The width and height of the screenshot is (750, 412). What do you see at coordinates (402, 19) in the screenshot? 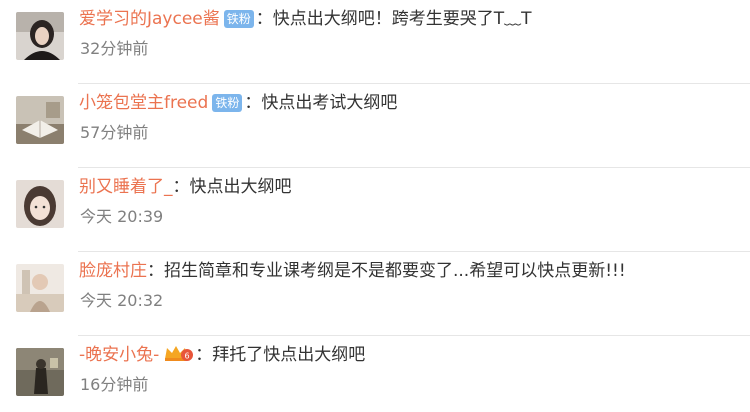
I see `comment-text: 快点出大纲吧！跨考生要哭了T﹏T` at bounding box center [402, 19].